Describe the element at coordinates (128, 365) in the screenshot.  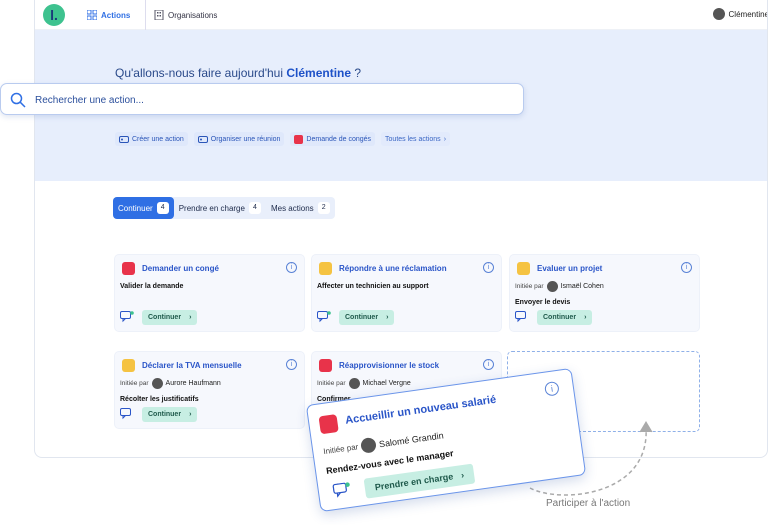
I see `tax-app-icon` at that location.